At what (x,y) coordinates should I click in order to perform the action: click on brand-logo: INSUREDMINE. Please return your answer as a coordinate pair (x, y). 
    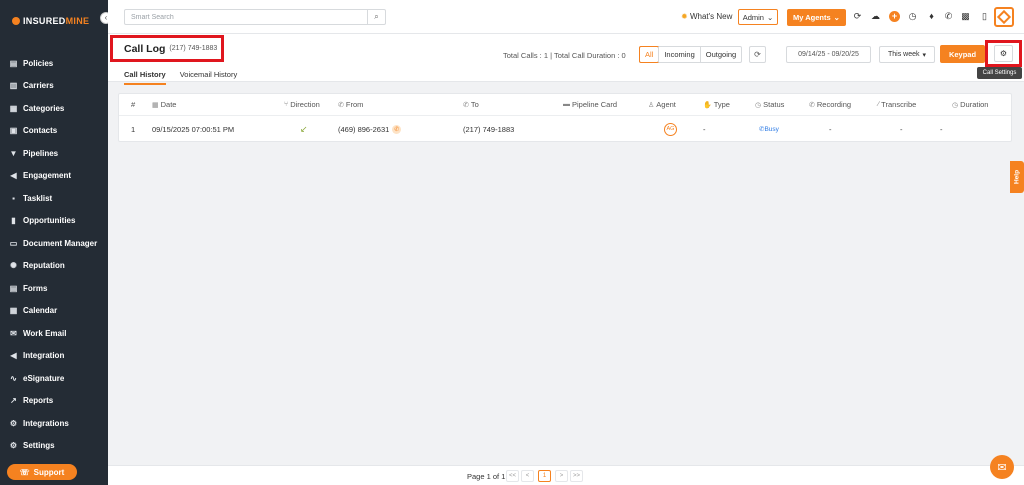
    Looking at the image, I should click on (50, 21).